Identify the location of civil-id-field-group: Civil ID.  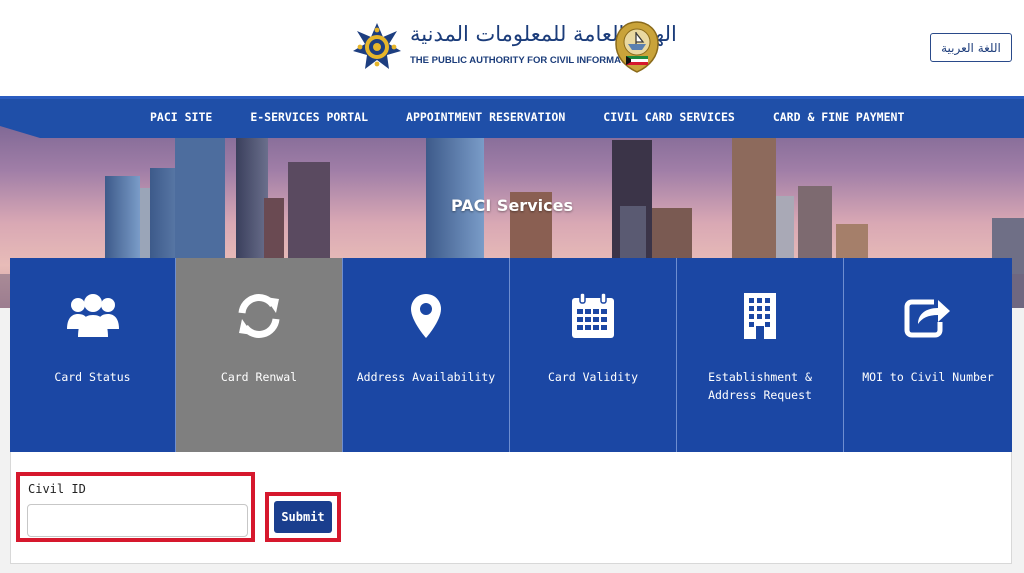
(135, 507).